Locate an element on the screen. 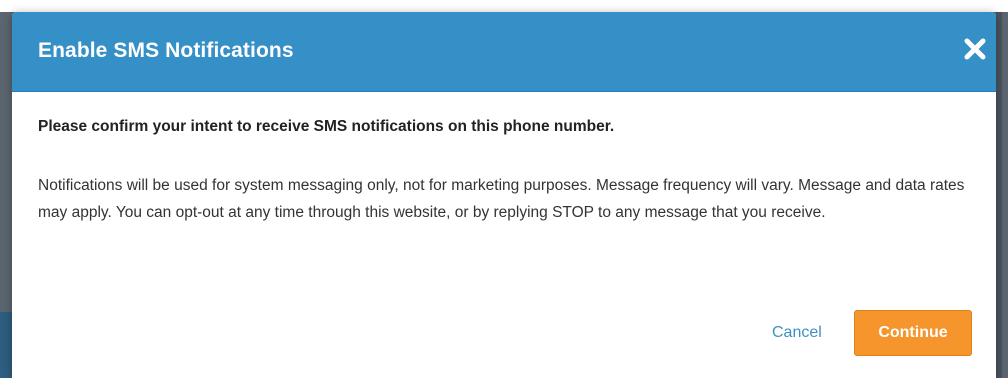 The image size is (1008, 378). cancel-link: Cancel is located at coordinates (797, 333).